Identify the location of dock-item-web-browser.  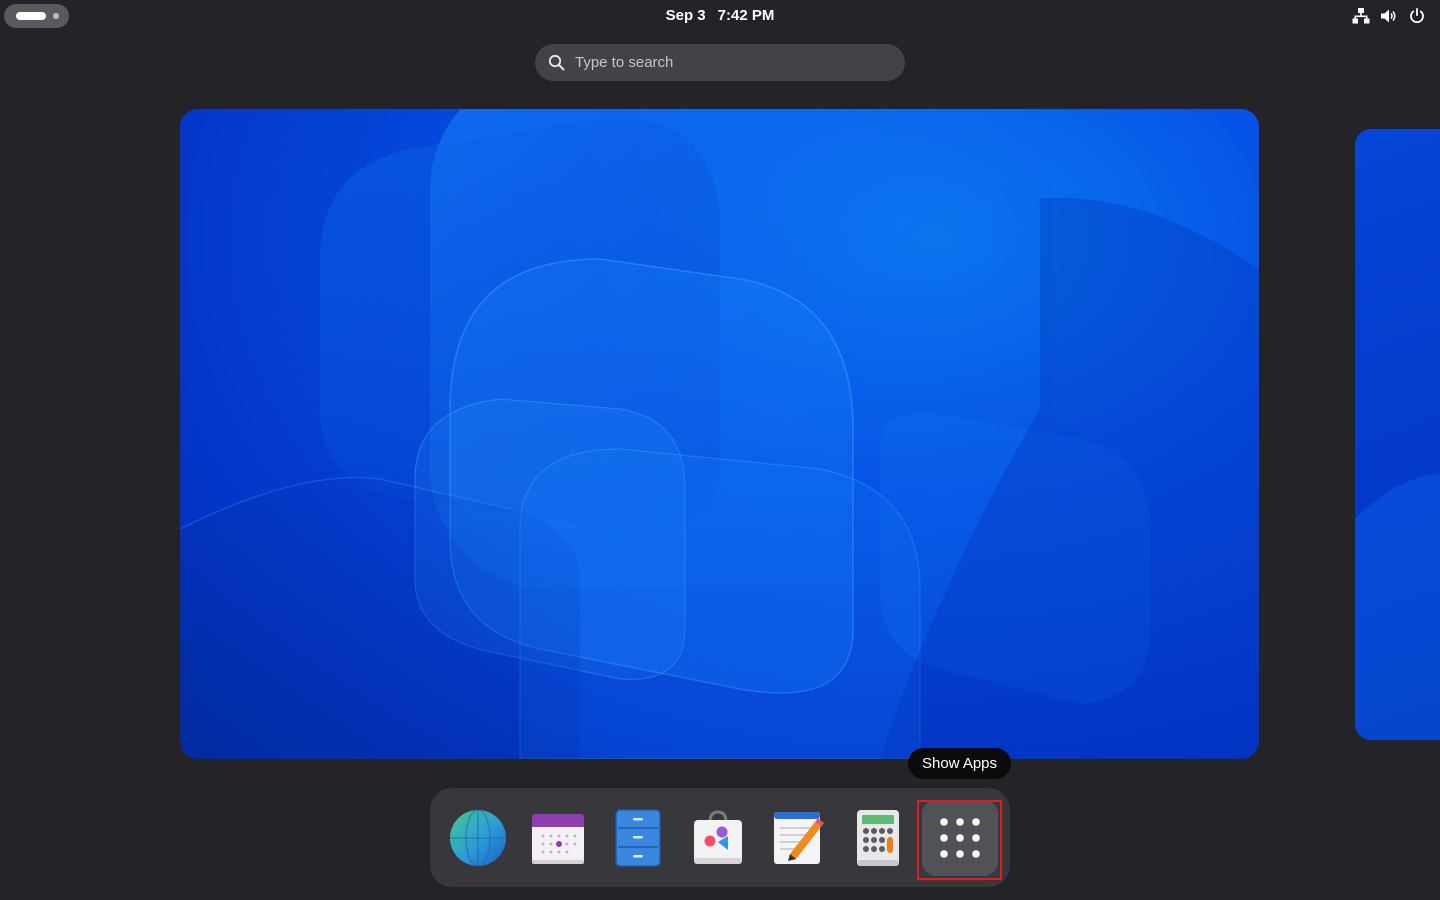
(478, 838).